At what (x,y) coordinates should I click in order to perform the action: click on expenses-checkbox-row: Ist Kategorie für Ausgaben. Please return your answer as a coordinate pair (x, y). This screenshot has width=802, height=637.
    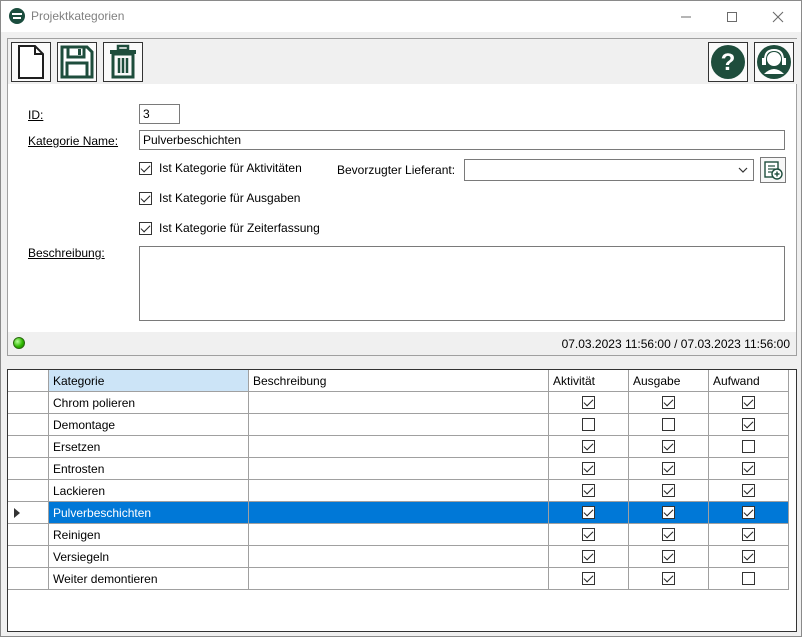
    Looking at the image, I should click on (219, 198).